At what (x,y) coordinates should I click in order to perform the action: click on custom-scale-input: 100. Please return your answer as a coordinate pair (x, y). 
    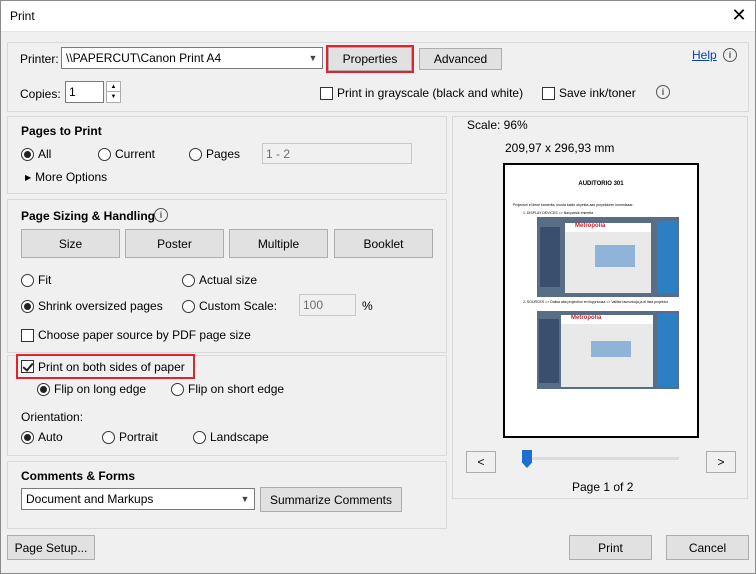
    Looking at the image, I should click on (327, 305).